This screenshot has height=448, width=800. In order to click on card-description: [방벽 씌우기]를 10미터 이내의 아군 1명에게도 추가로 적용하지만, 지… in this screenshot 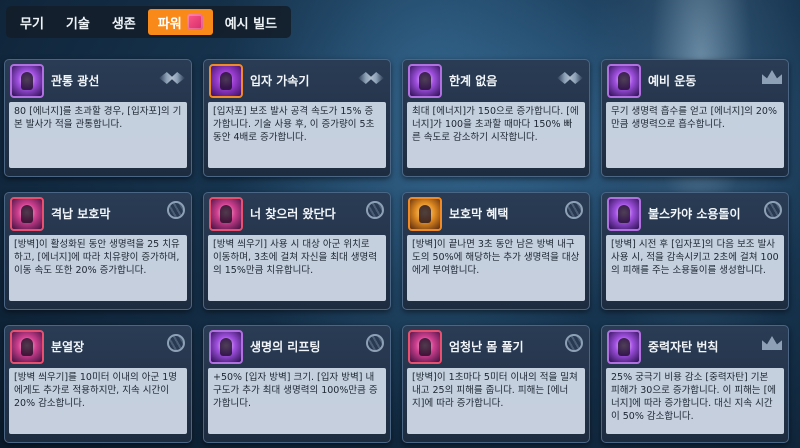, I will do `click(98, 401)`.